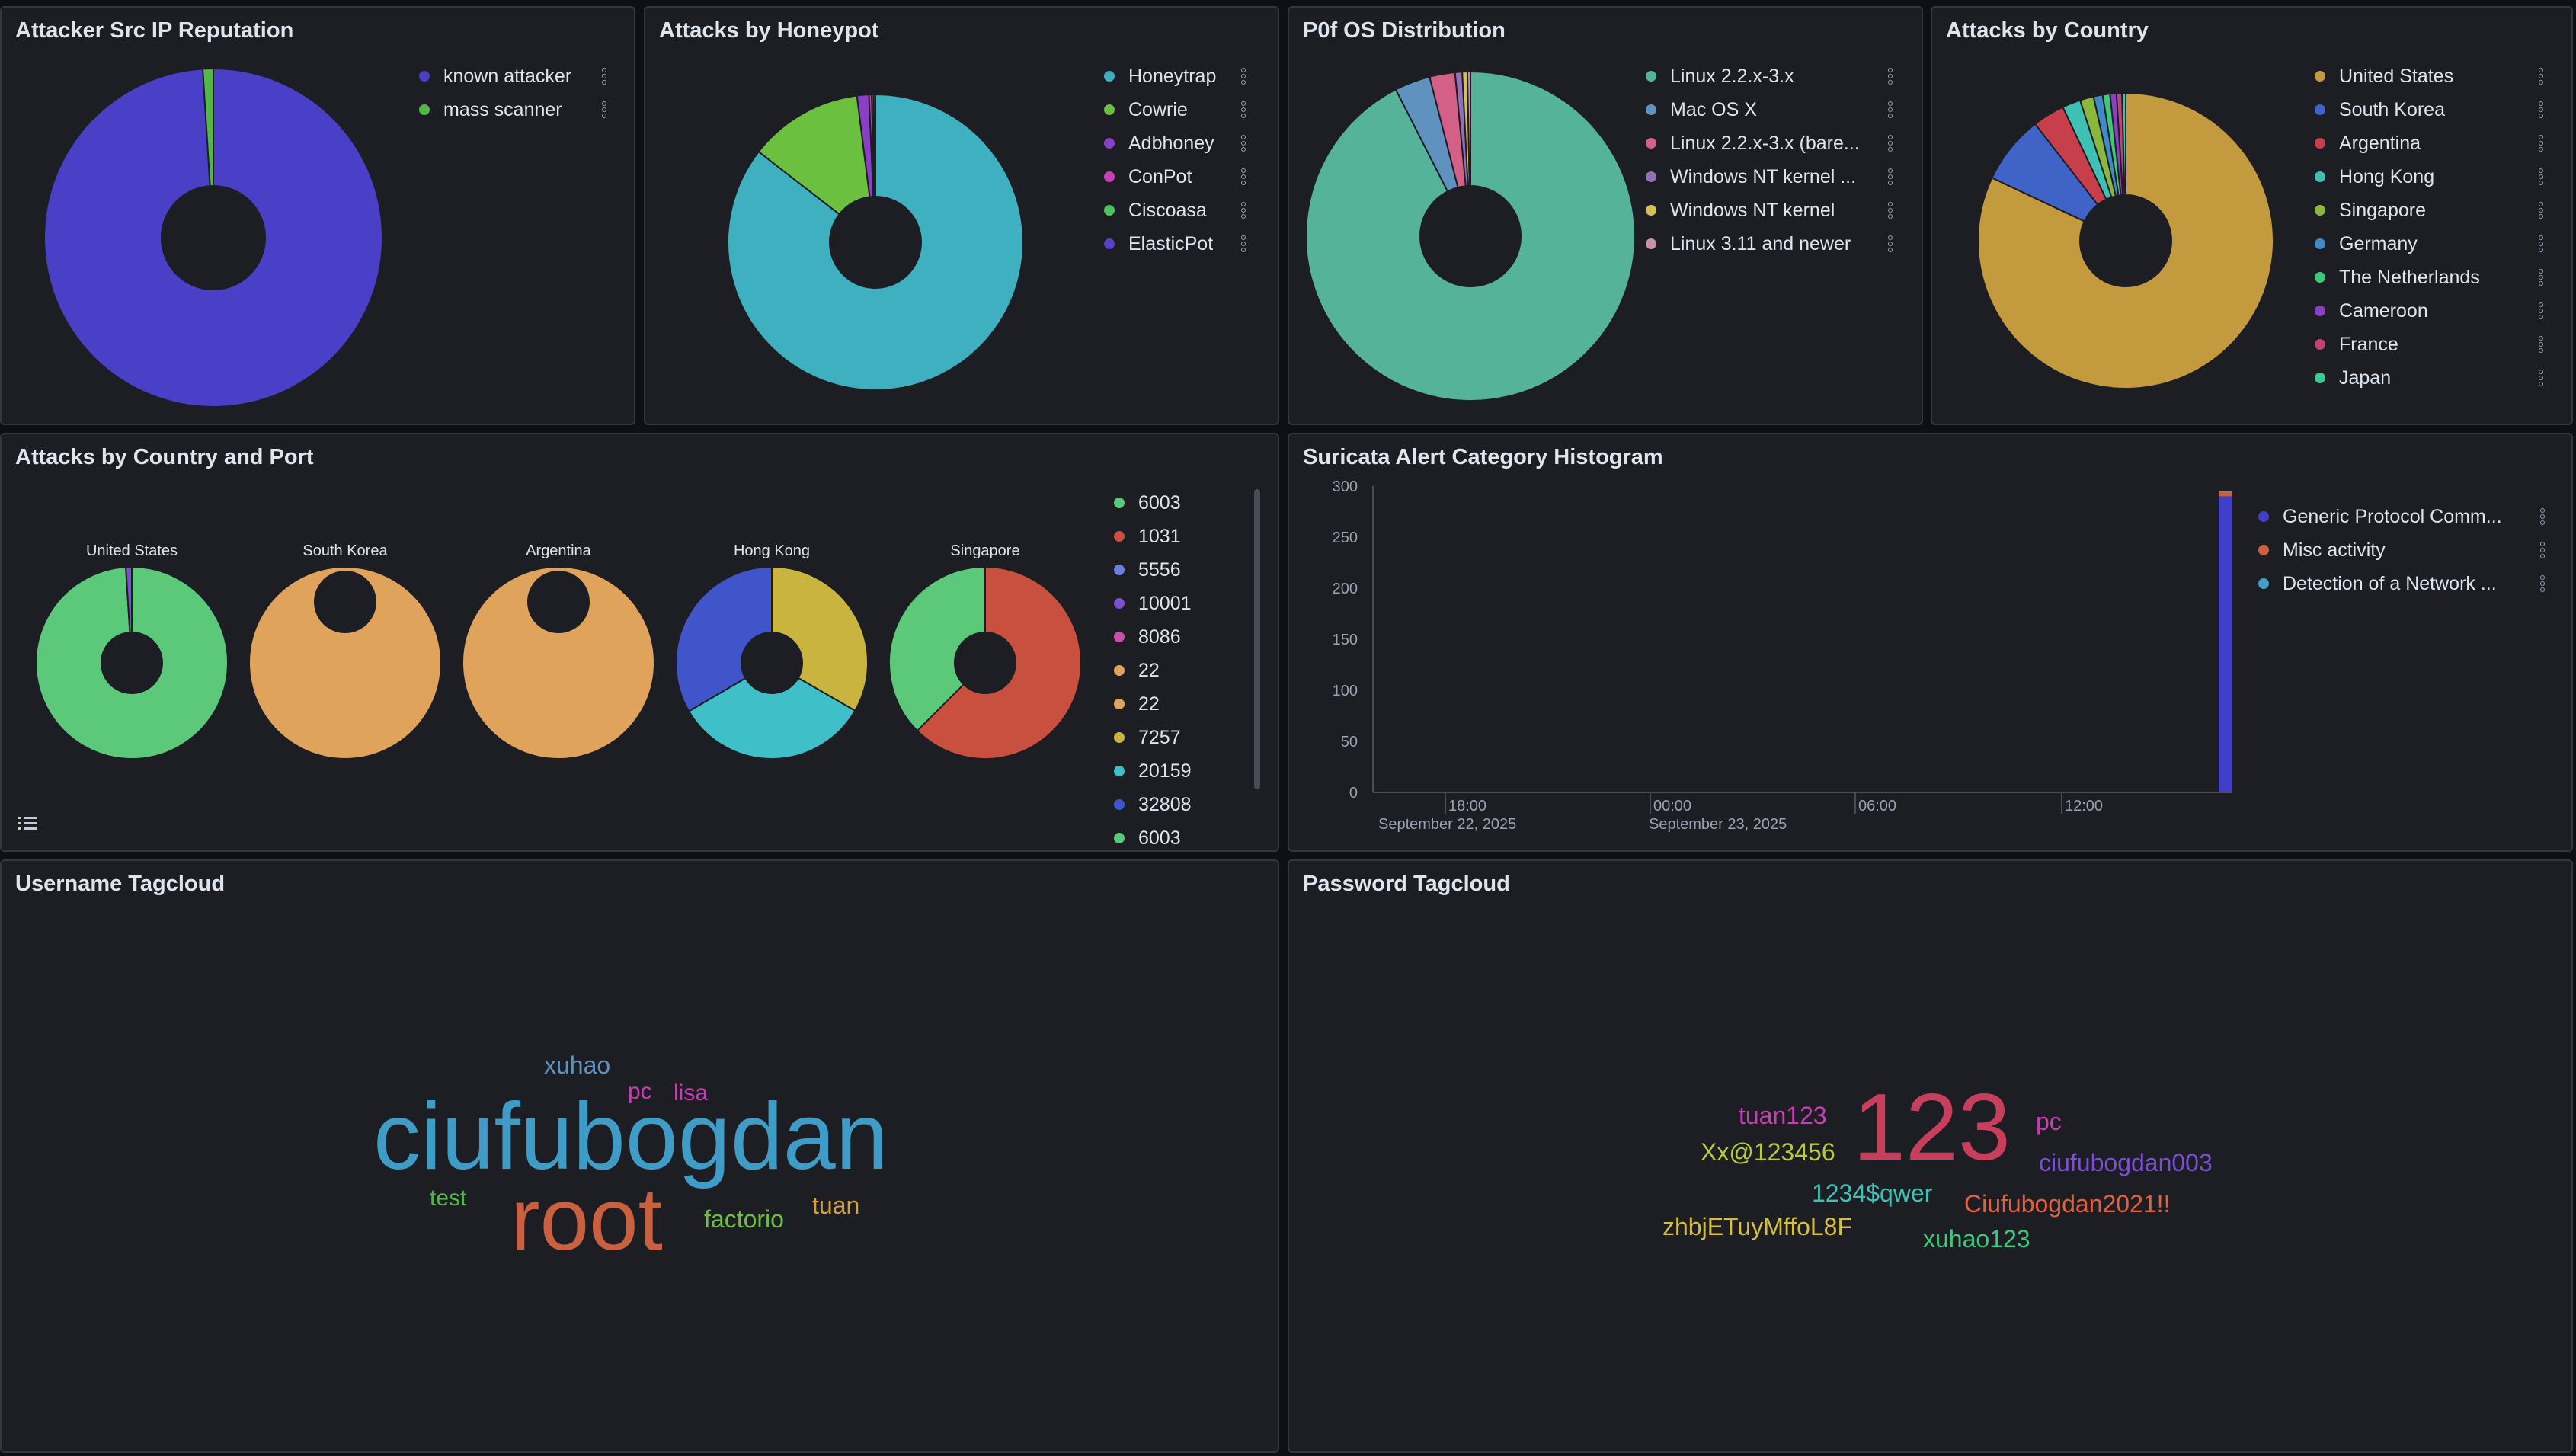 This screenshot has width=2576, height=1456. I want to click on tag-word: root, so click(586, 1219).